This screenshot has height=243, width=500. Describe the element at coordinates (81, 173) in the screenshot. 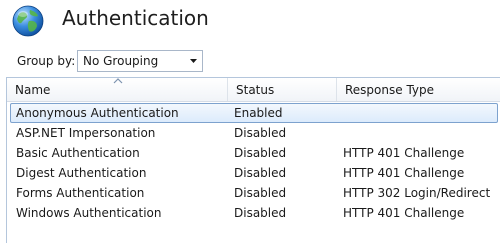

I see `row-name: Digest Authentication` at that location.